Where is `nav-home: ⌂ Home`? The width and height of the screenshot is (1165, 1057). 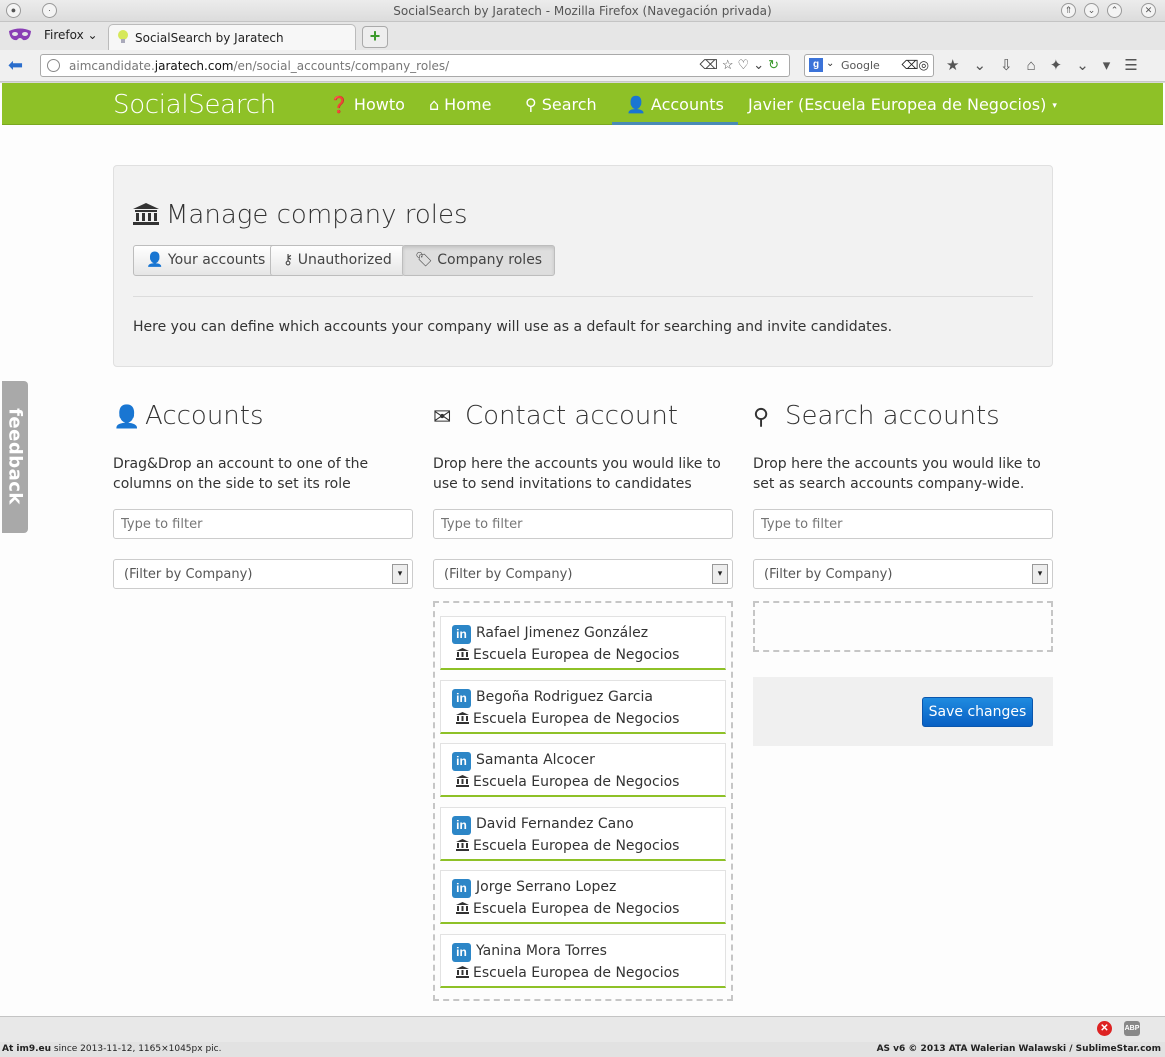
nav-home: ⌂ Home is located at coordinates (460, 104).